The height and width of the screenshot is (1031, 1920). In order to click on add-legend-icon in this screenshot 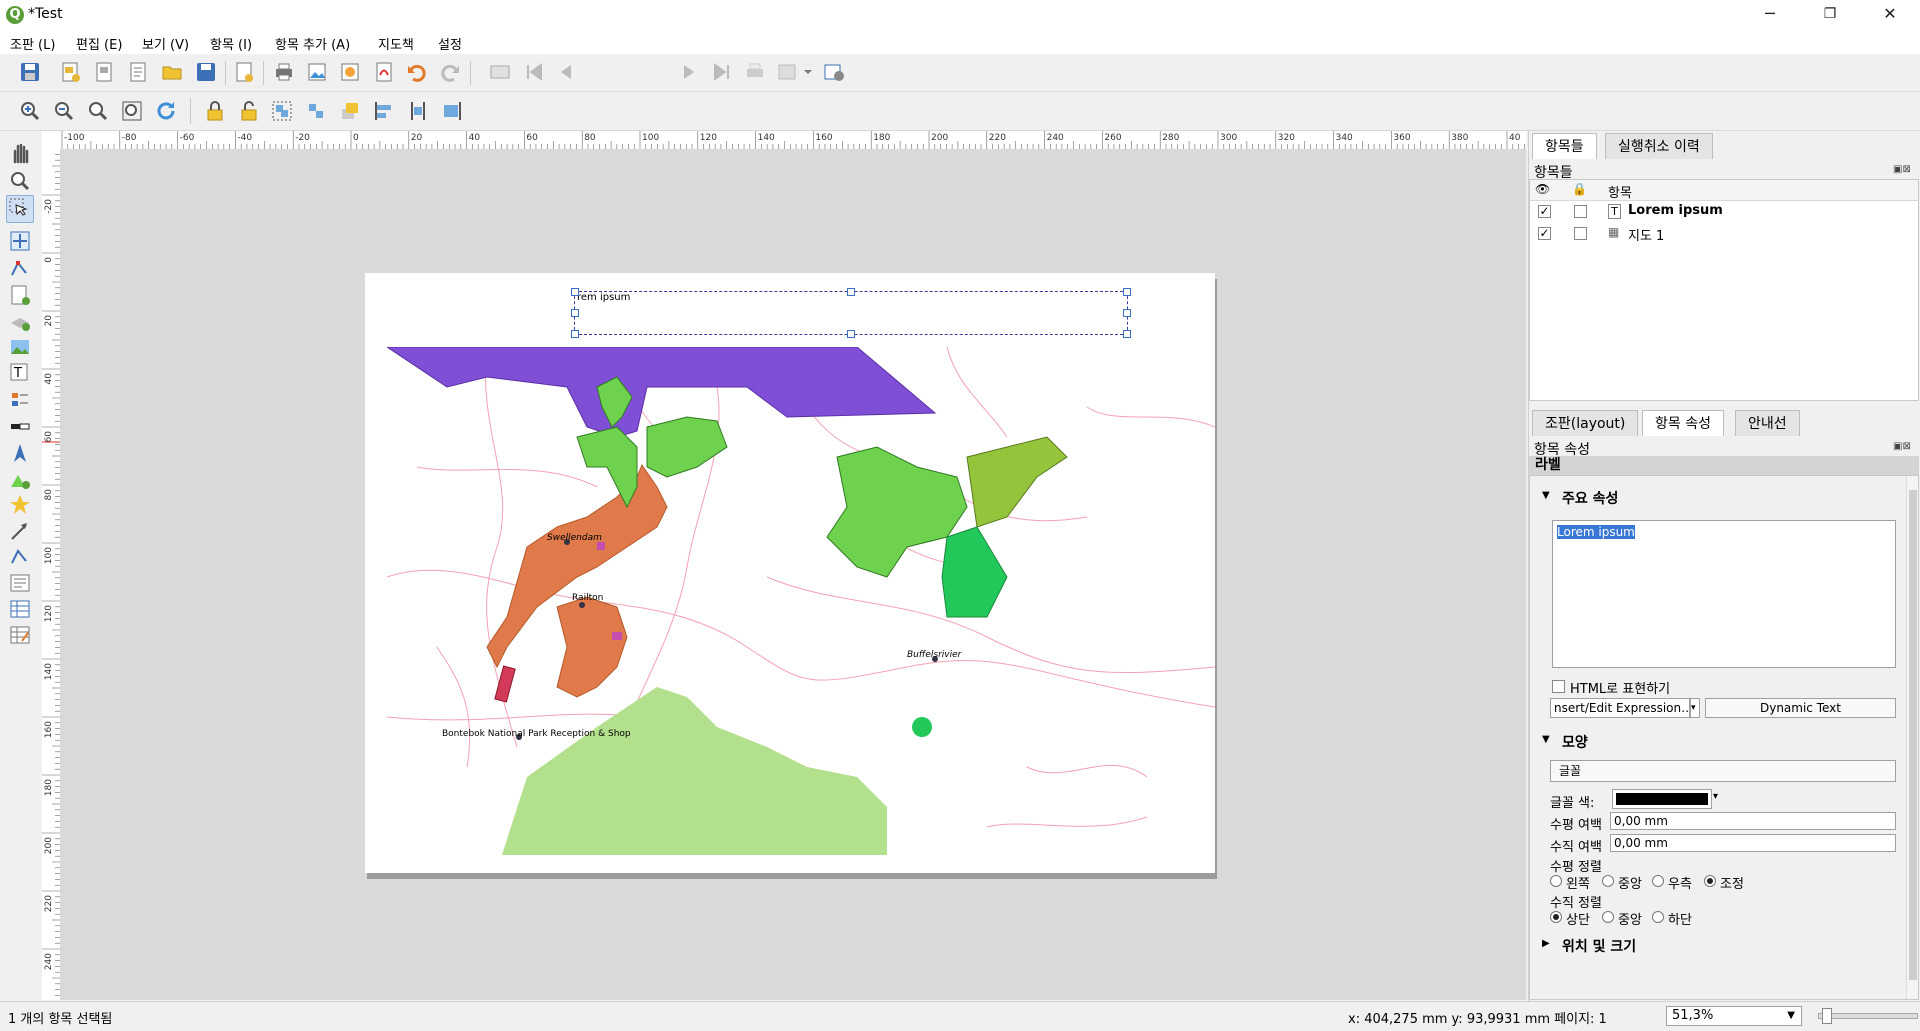, I will do `click(20, 401)`.